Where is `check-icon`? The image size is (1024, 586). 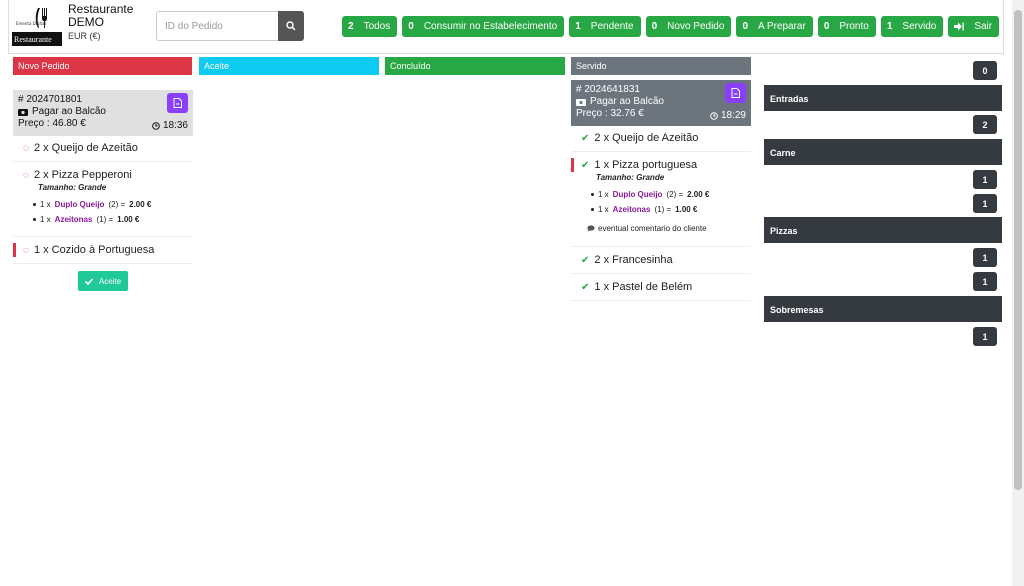 check-icon is located at coordinates (88, 281).